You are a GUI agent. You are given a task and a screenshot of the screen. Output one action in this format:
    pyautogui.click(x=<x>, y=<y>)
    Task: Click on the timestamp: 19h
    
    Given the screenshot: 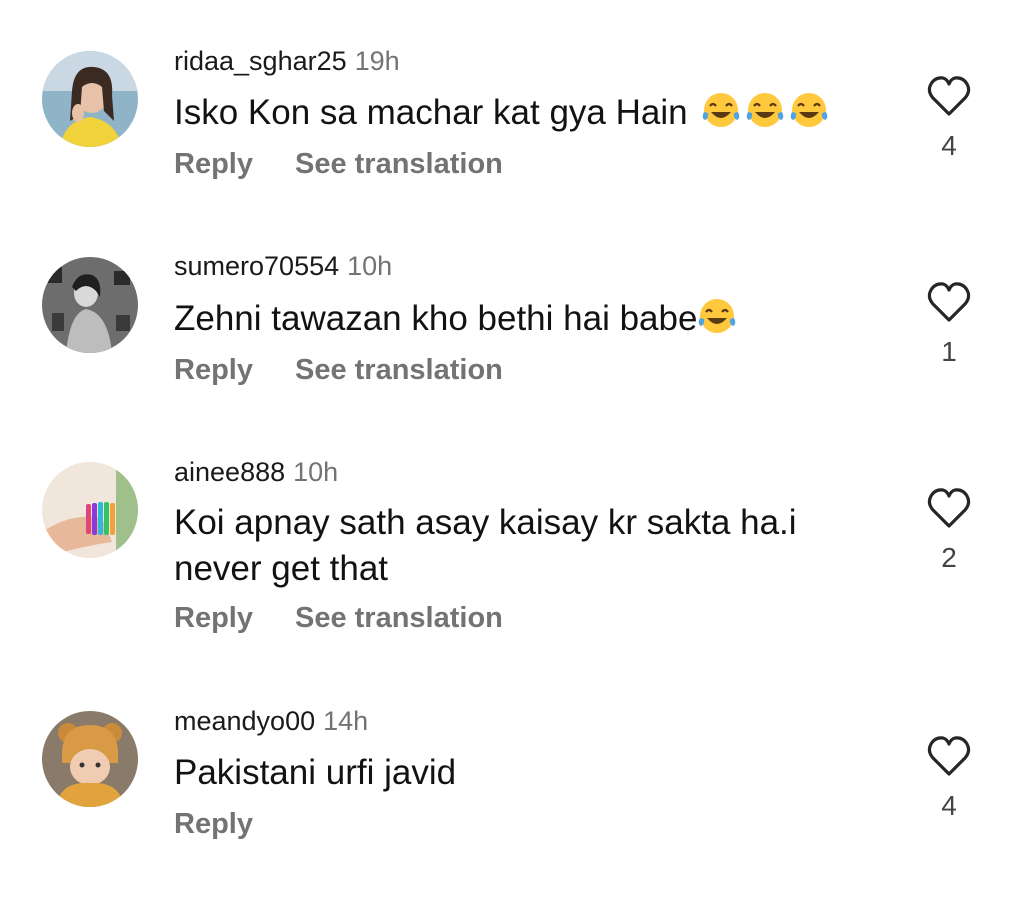 What is the action you would take?
    pyautogui.click(x=377, y=61)
    